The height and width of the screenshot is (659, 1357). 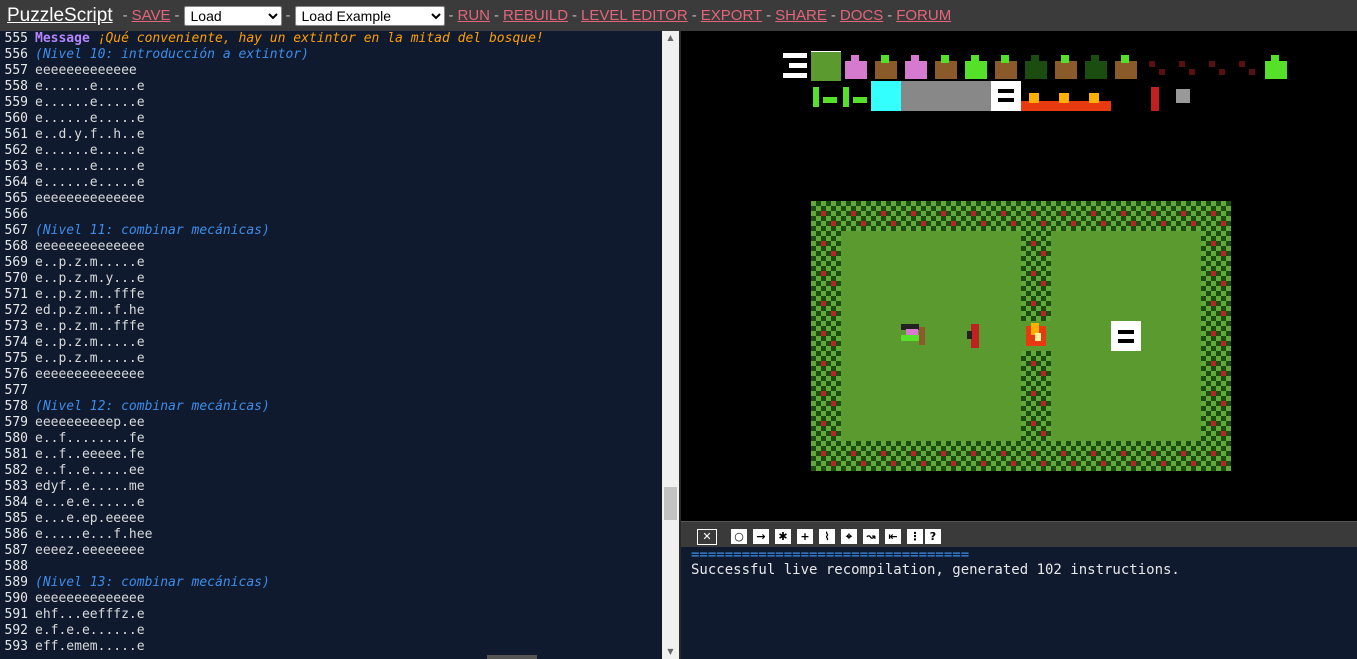 I want to click on code-line: 581 e..f..eeeee.fe, so click(x=331, y=455).